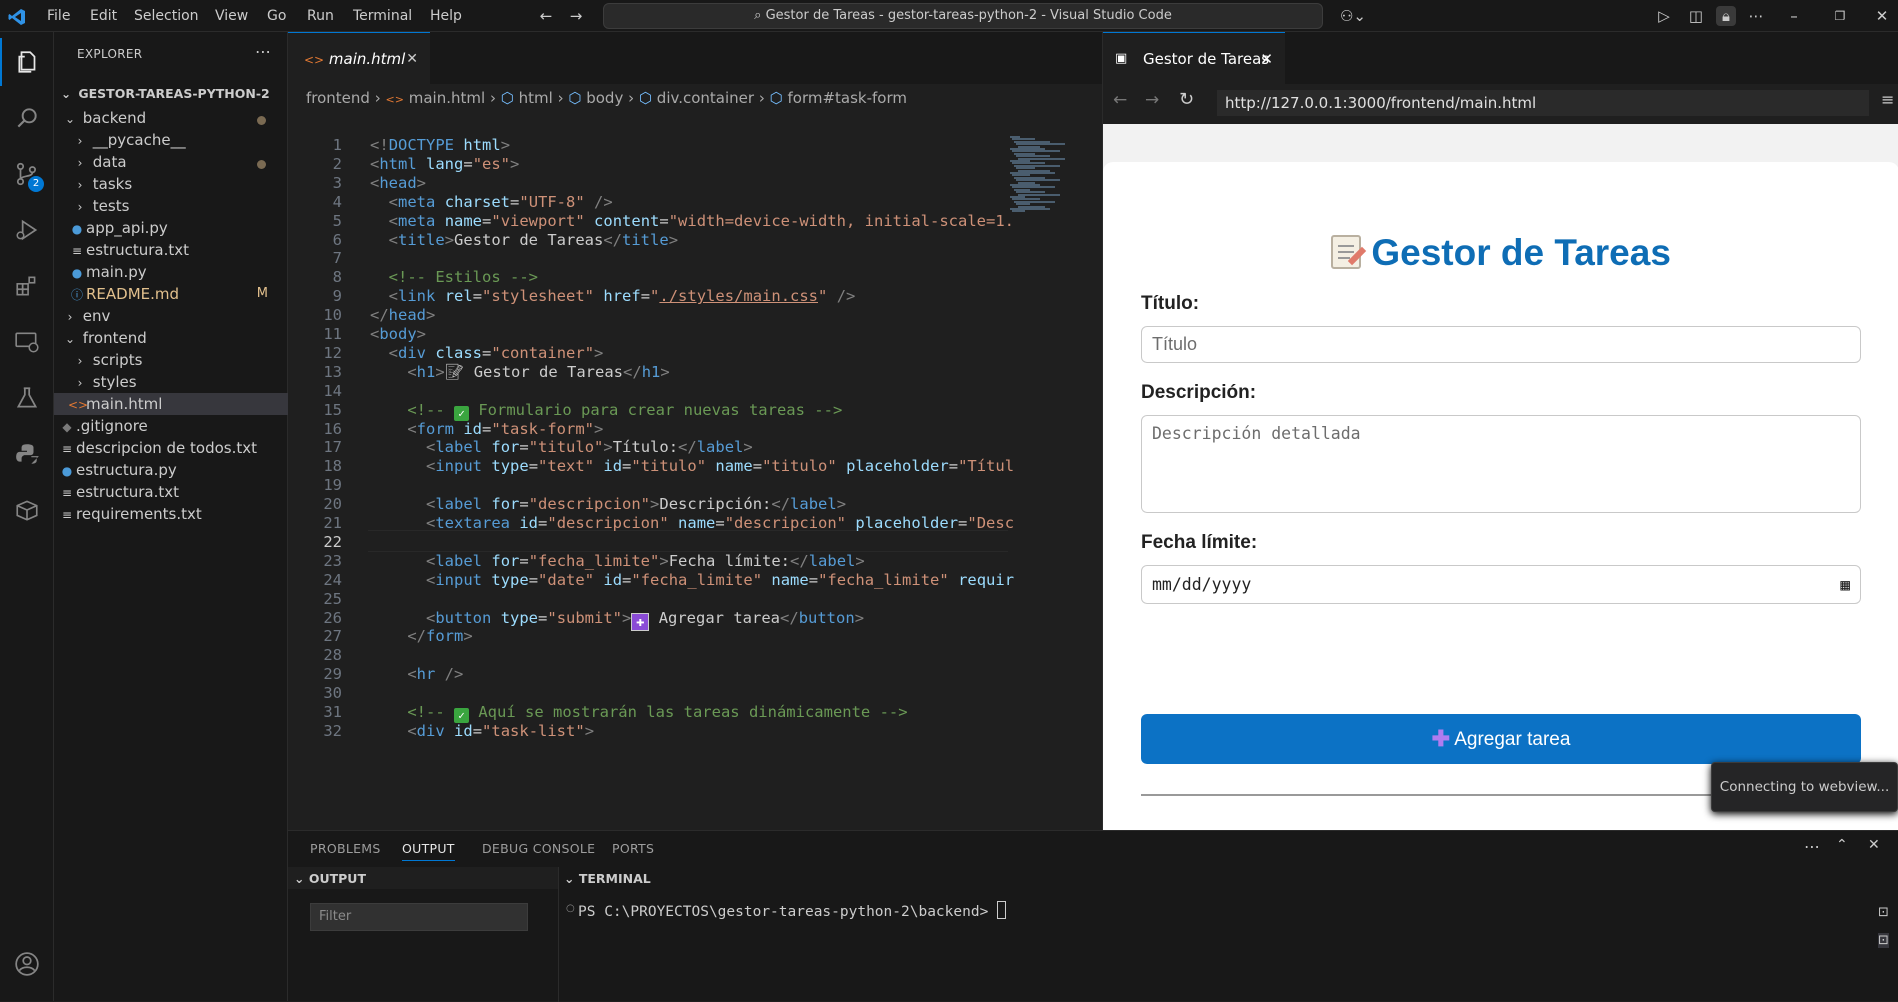 This screenshot has height=1002, width=1898. Describe the element at coordinates (171, 94) in the screenshot. I see `explorer-root: ⌄ GESTOR-TAREAS-PYTHON-2` at that location.